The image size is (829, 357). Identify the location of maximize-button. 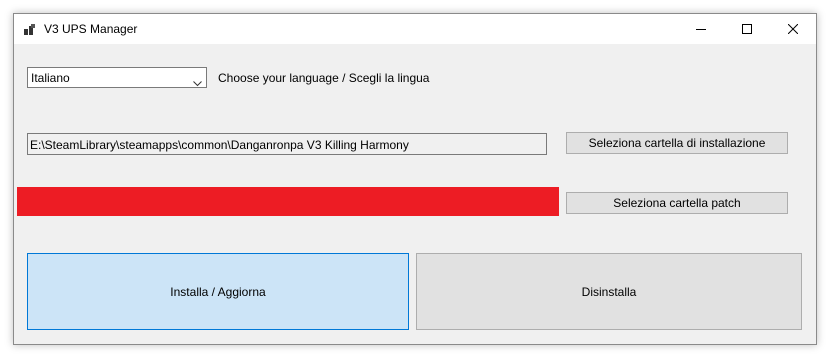
(747, 29).